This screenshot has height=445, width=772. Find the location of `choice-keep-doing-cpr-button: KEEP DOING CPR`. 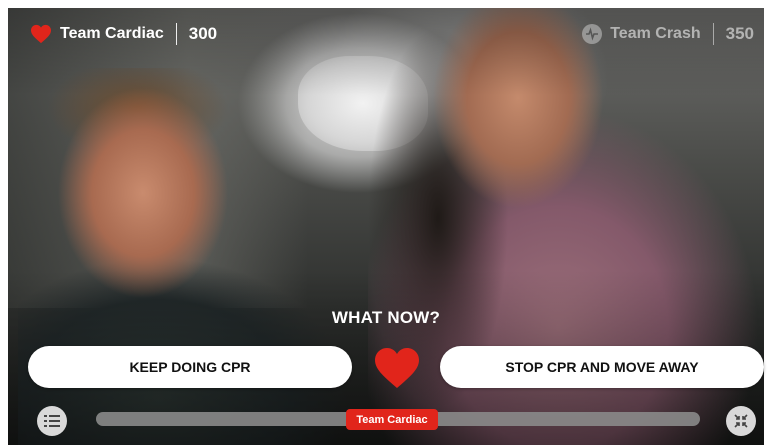

choice-keep-doing-cpr-button: KEEP DOING CPR is located at coordinates (190, 367).